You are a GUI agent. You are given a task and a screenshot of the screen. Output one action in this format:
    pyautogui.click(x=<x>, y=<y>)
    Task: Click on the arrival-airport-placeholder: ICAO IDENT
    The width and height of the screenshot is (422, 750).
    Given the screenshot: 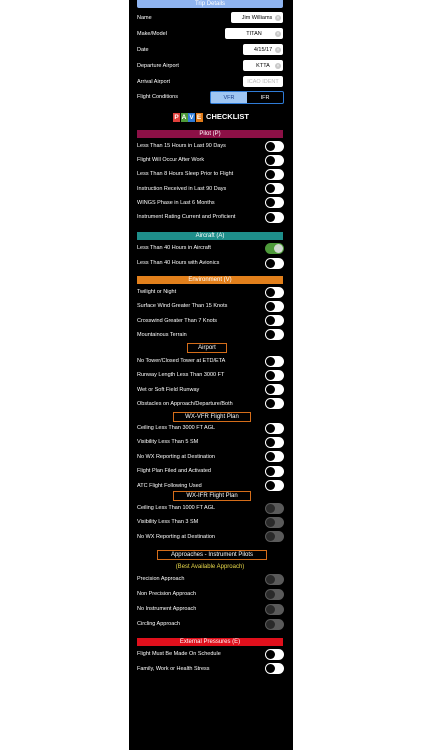 What is the action you would take?
    pyautogui.click(x=263, y=81)
    